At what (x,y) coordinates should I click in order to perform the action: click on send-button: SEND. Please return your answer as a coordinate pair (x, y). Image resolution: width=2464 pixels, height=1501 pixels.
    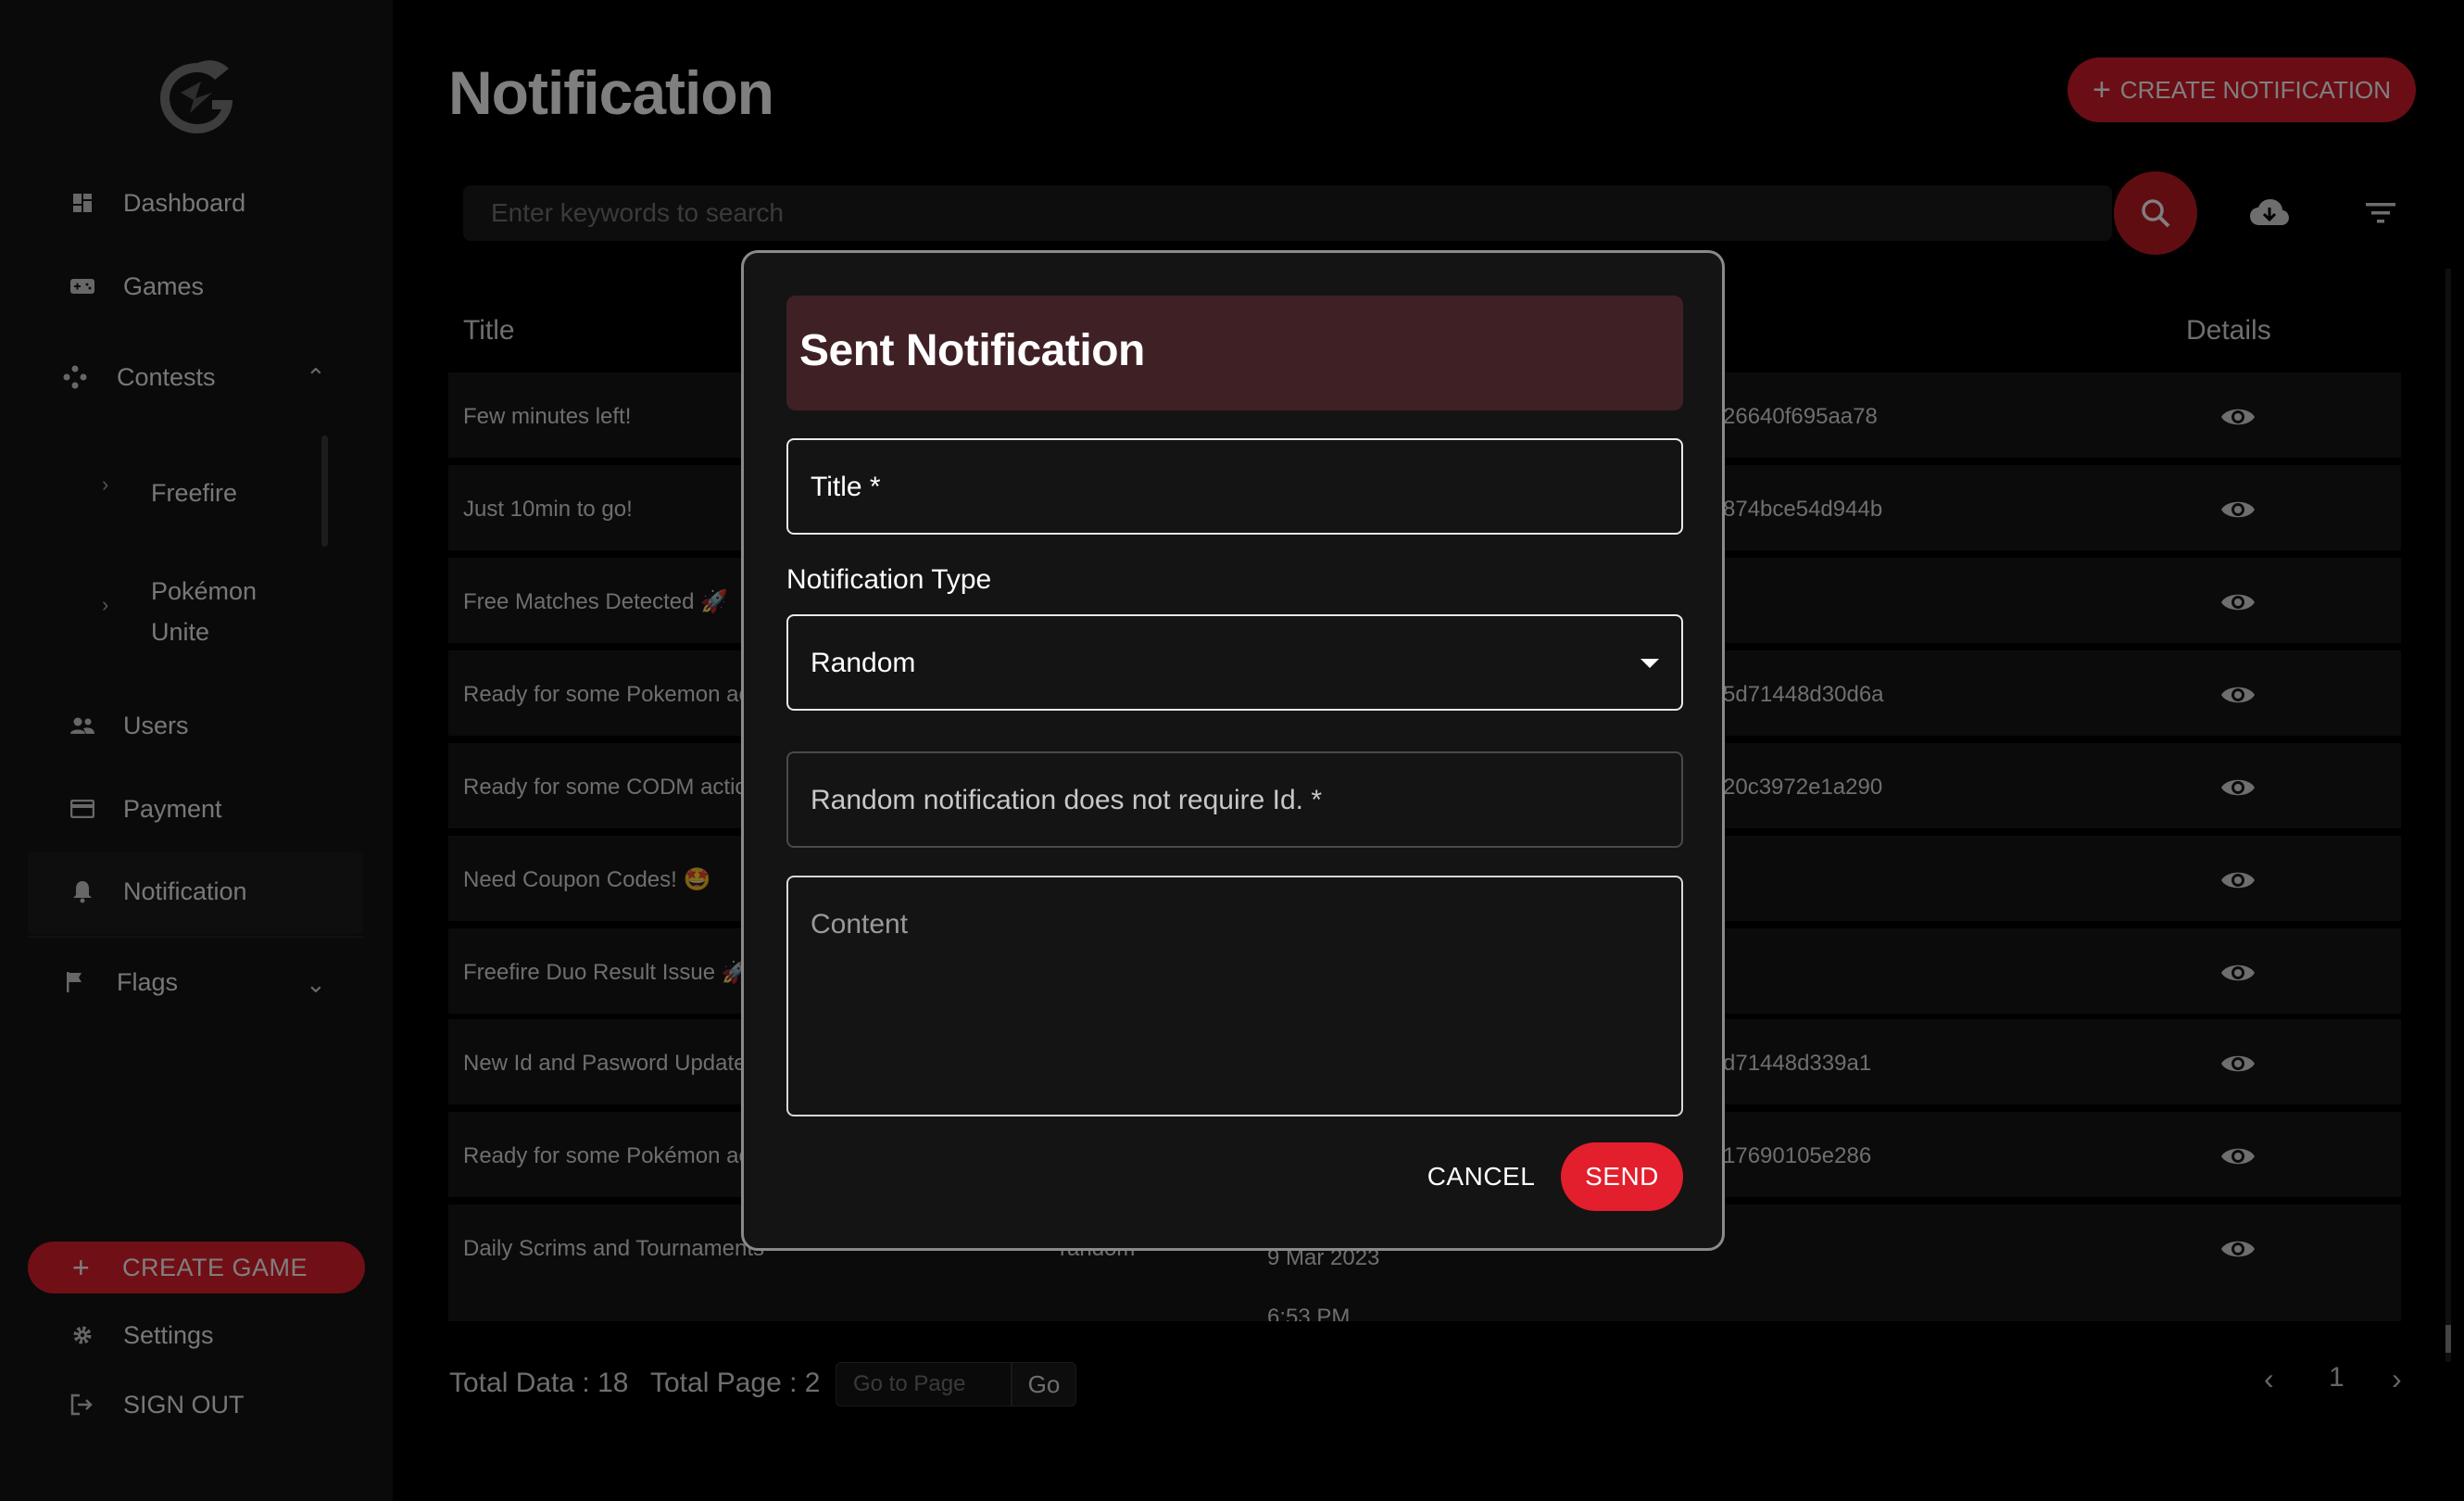
    Looking at the image, I should click on (1622, 1176).